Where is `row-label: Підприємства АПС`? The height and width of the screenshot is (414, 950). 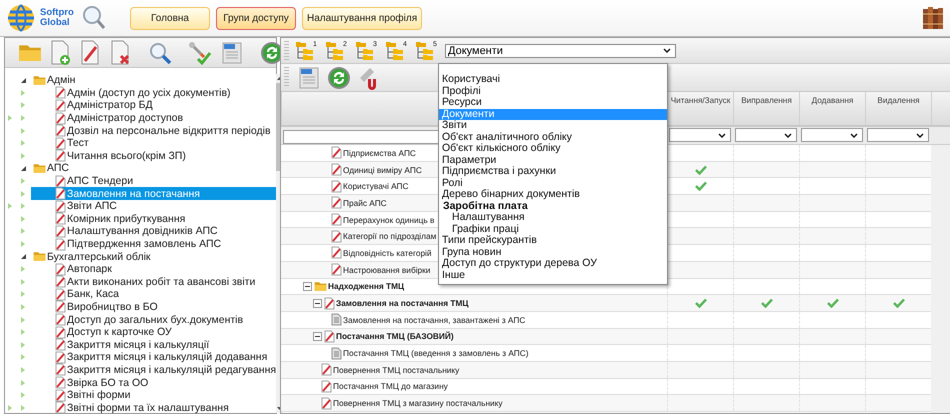 row-label: Підприємства АПС is located at coordinates (379, 153).